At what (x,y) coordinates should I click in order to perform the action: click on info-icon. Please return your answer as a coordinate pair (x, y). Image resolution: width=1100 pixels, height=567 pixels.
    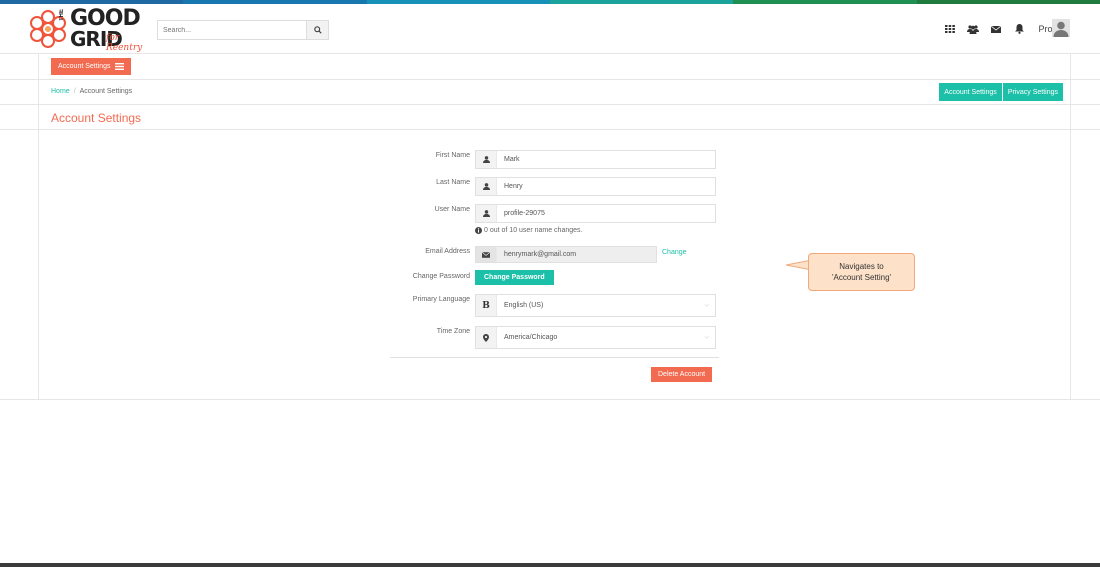
    Looking at the image, I should click on (478, 230).